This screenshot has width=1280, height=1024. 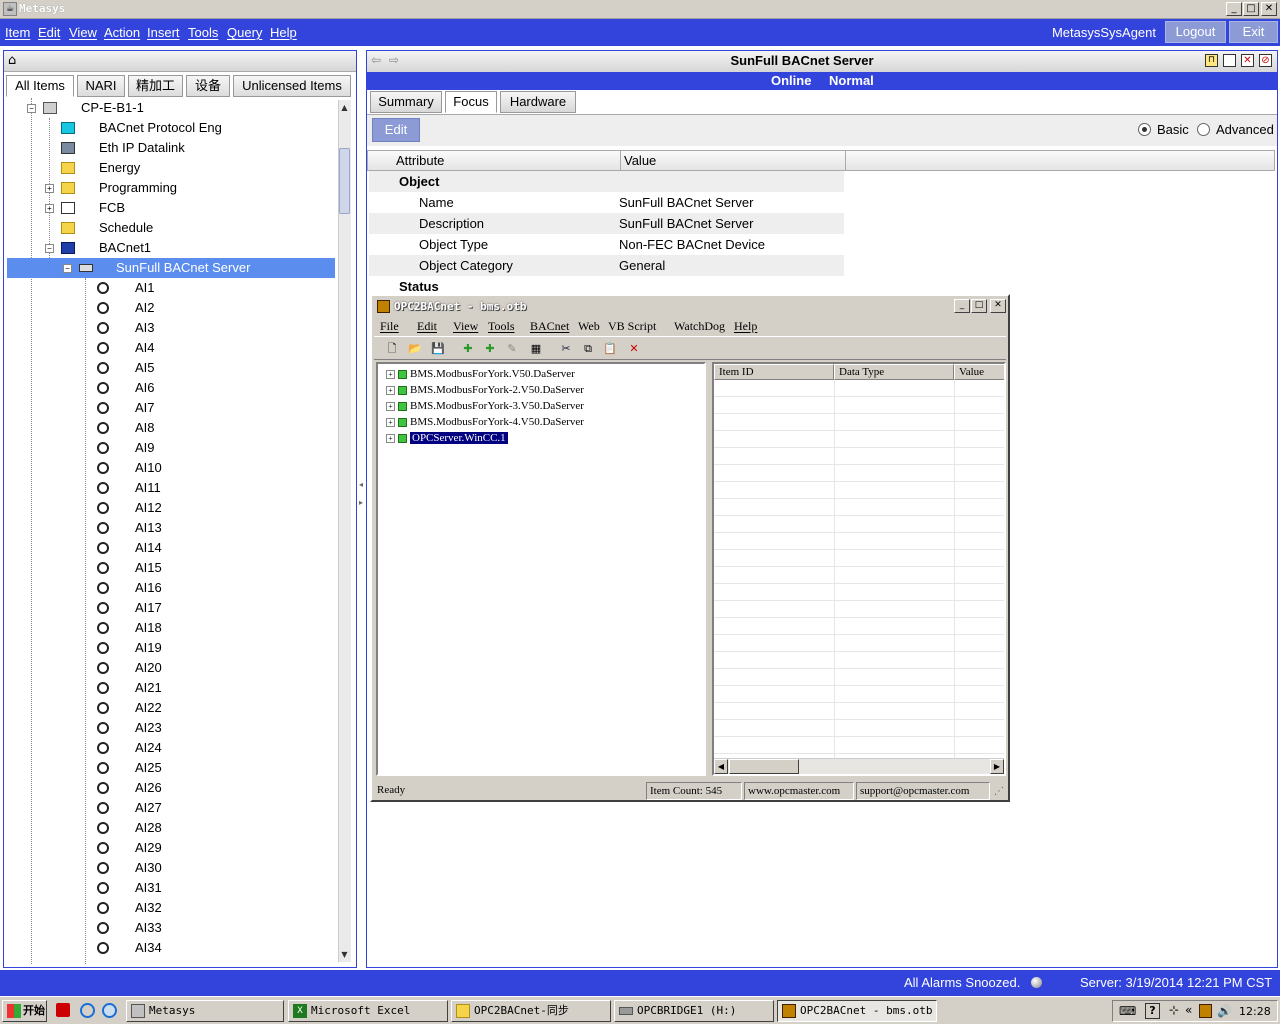 I want to click on restore-icon, so click(x=1229, y=60).